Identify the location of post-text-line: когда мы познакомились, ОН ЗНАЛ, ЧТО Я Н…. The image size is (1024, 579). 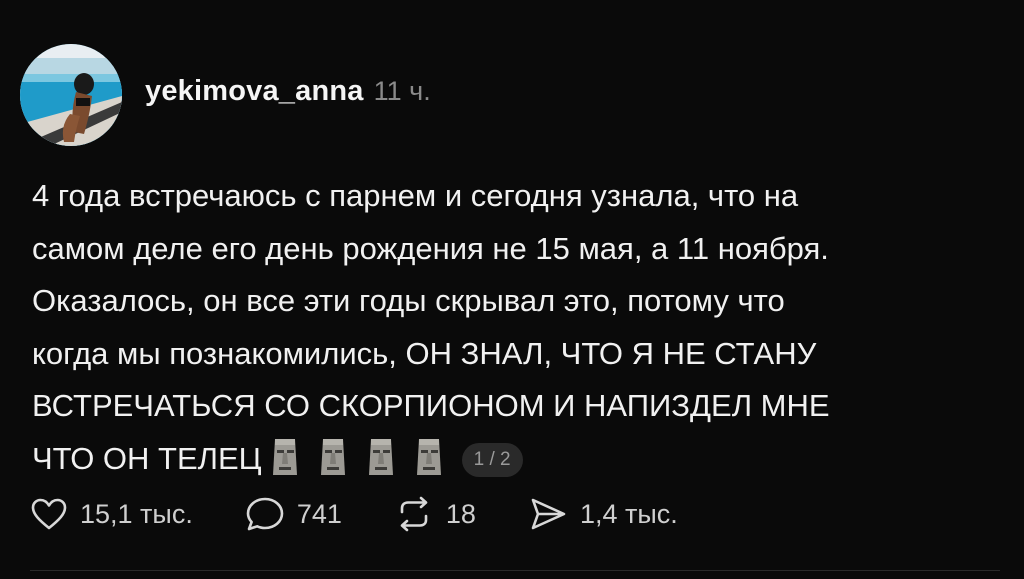
(424, 353).